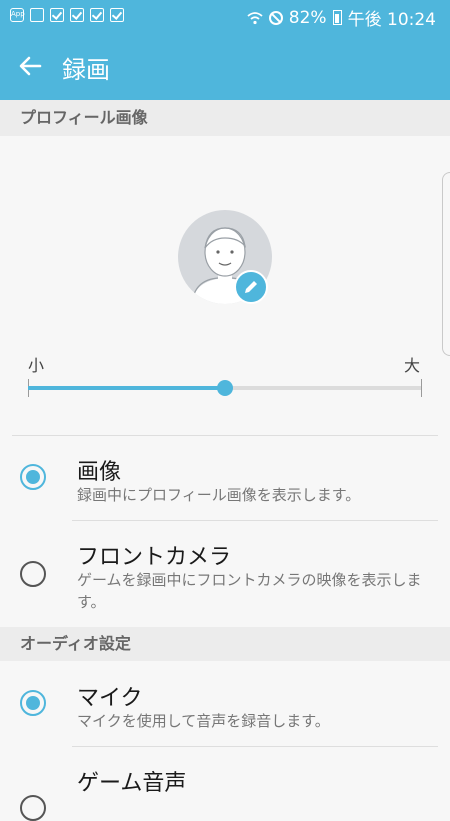  Describe the element at coordinates (17, 15) in the screenshot. I see `app-notification-icon: App` at that location.